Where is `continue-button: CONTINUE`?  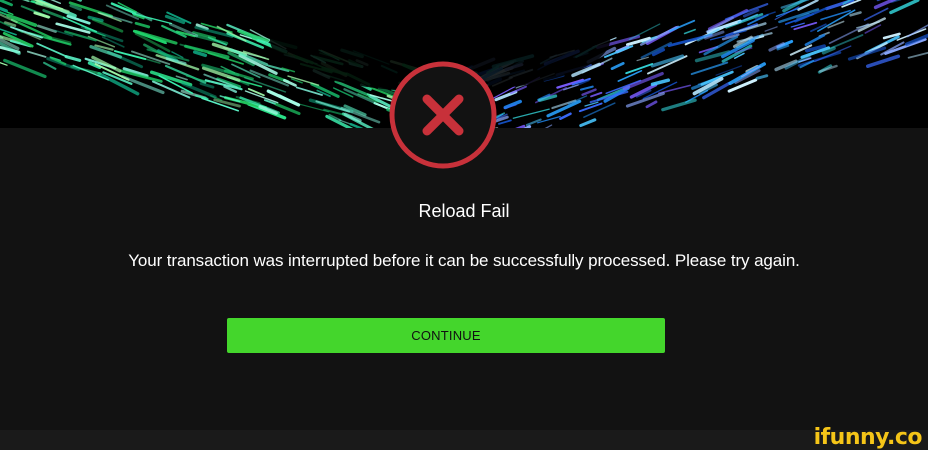 continue-button: CONTINUE is located at coordinates (446, 335).